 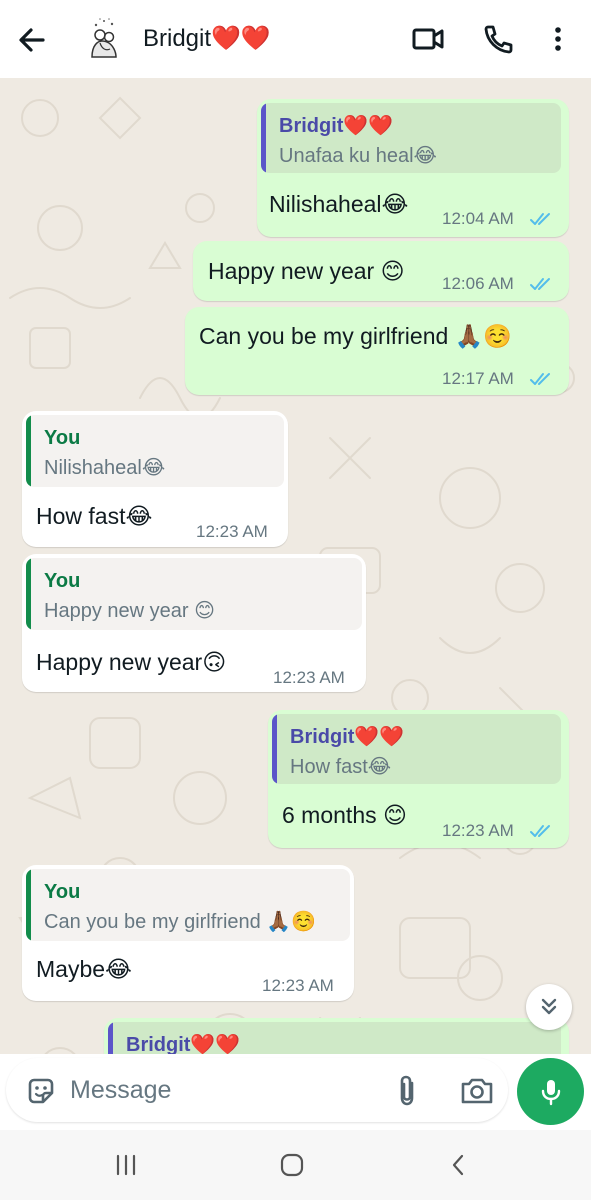 What do you see at coordinates (105, 468) in the screenshot?
I see `quote-text: Nilishaheal😂` at bounding box center [105, 468].